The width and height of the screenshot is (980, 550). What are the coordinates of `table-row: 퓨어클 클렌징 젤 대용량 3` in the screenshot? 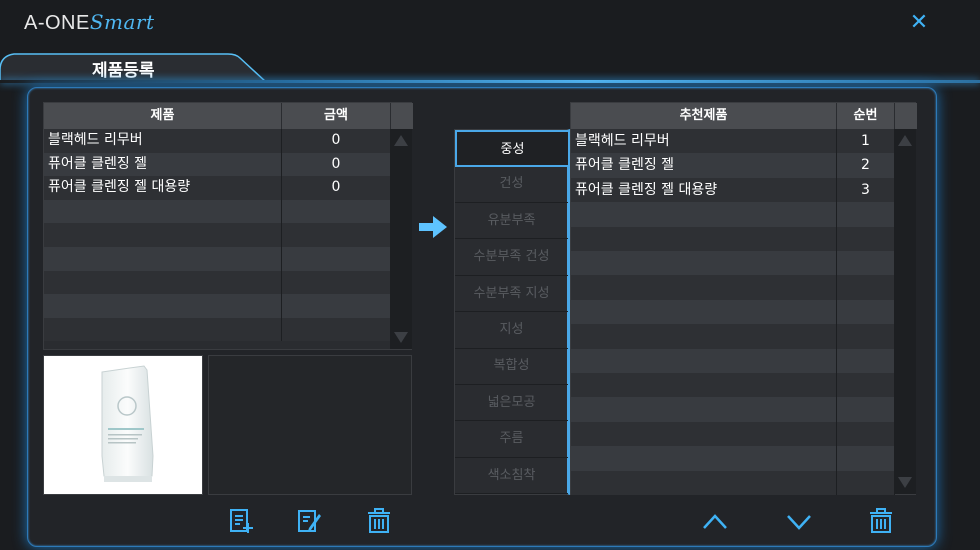 It's located at (733, 190).